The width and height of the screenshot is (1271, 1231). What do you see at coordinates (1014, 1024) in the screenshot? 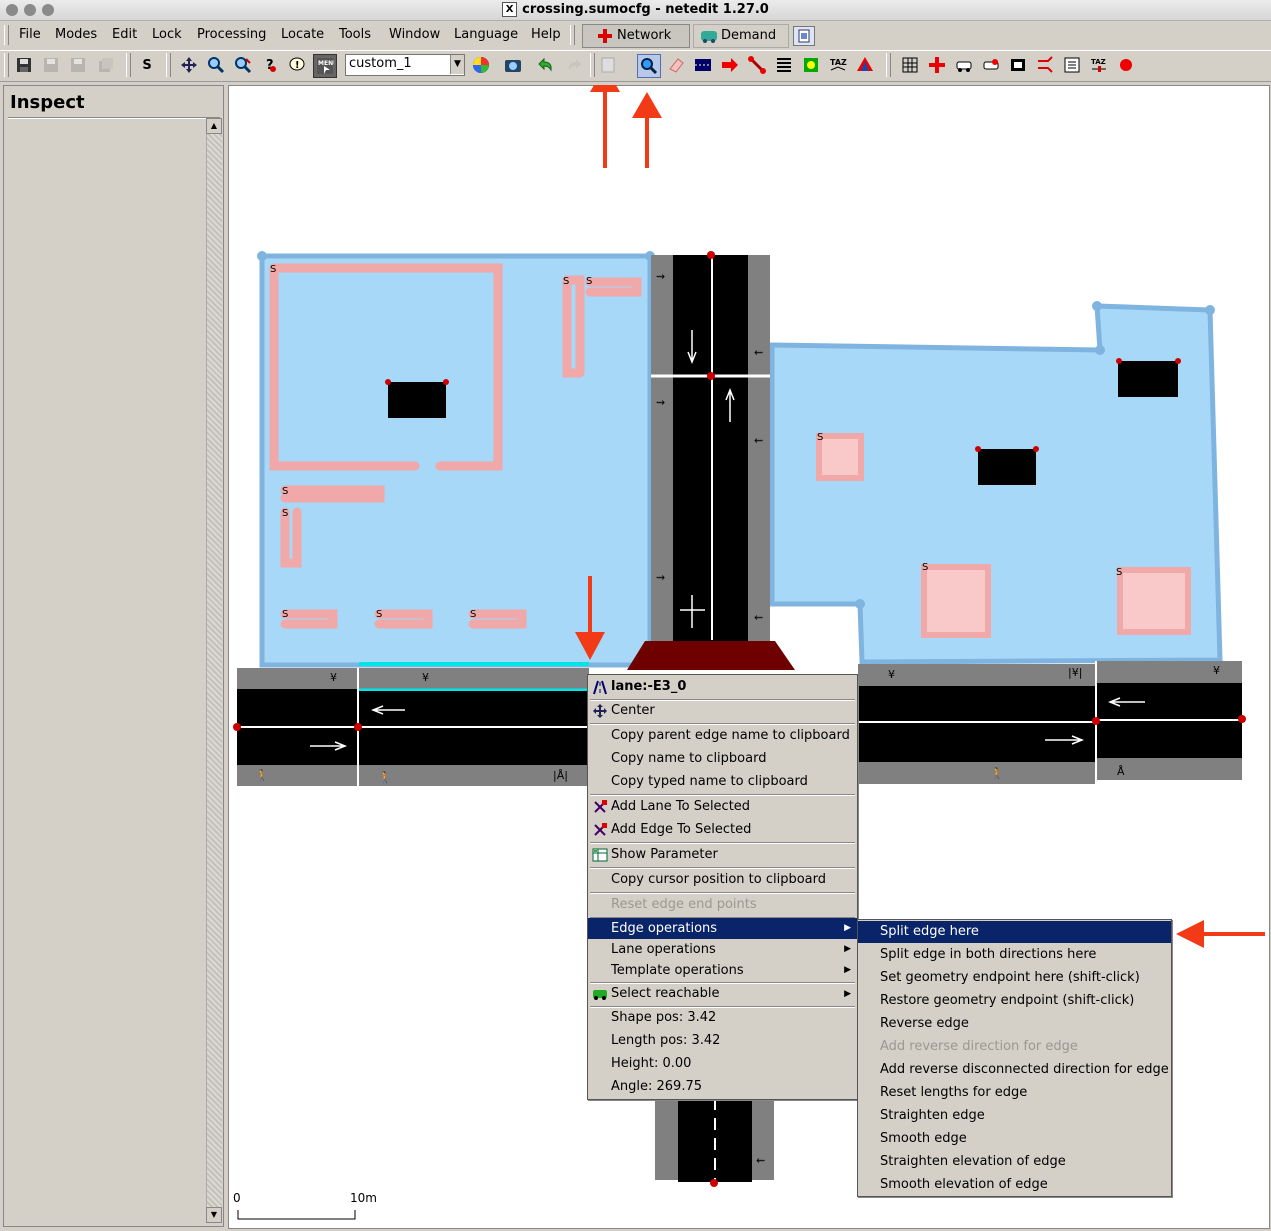
I see `reverse-edge-item: Reverse edge` at bounding box center [1014, 1024].